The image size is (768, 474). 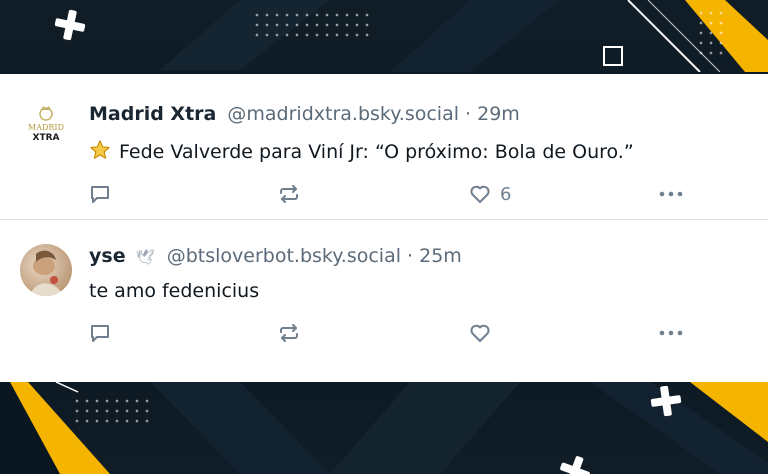 What do you see at coordinates (492, 114) in the screenshot?
I see `post-time: · 29m` at bounding box center [492, 114].